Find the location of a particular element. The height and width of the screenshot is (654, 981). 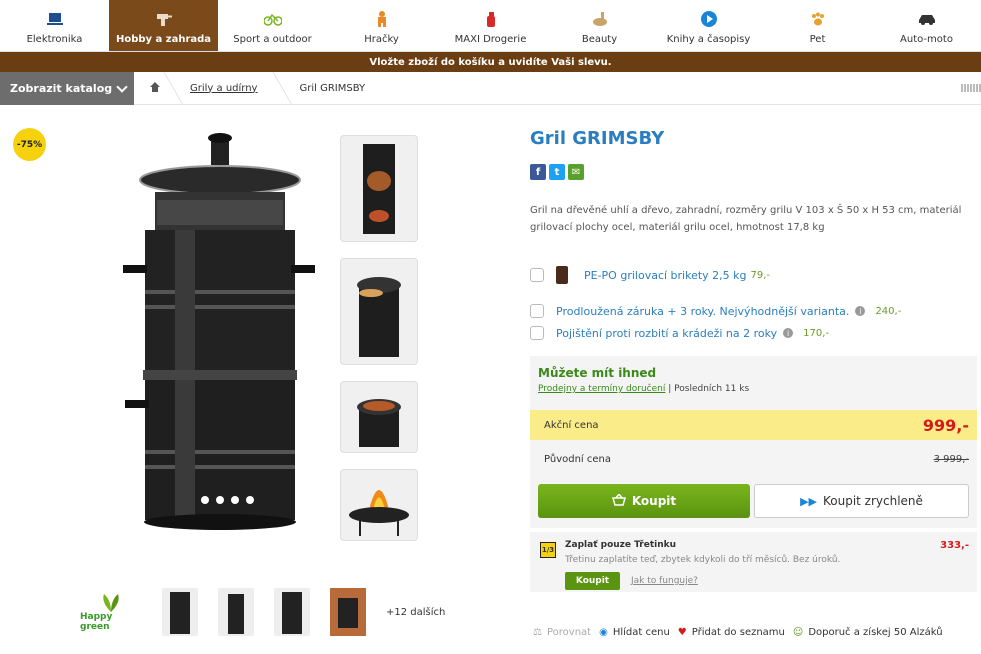

buy-fast-button: ▶▶ Koupit zrychleně is located at coordinates (861, 501).